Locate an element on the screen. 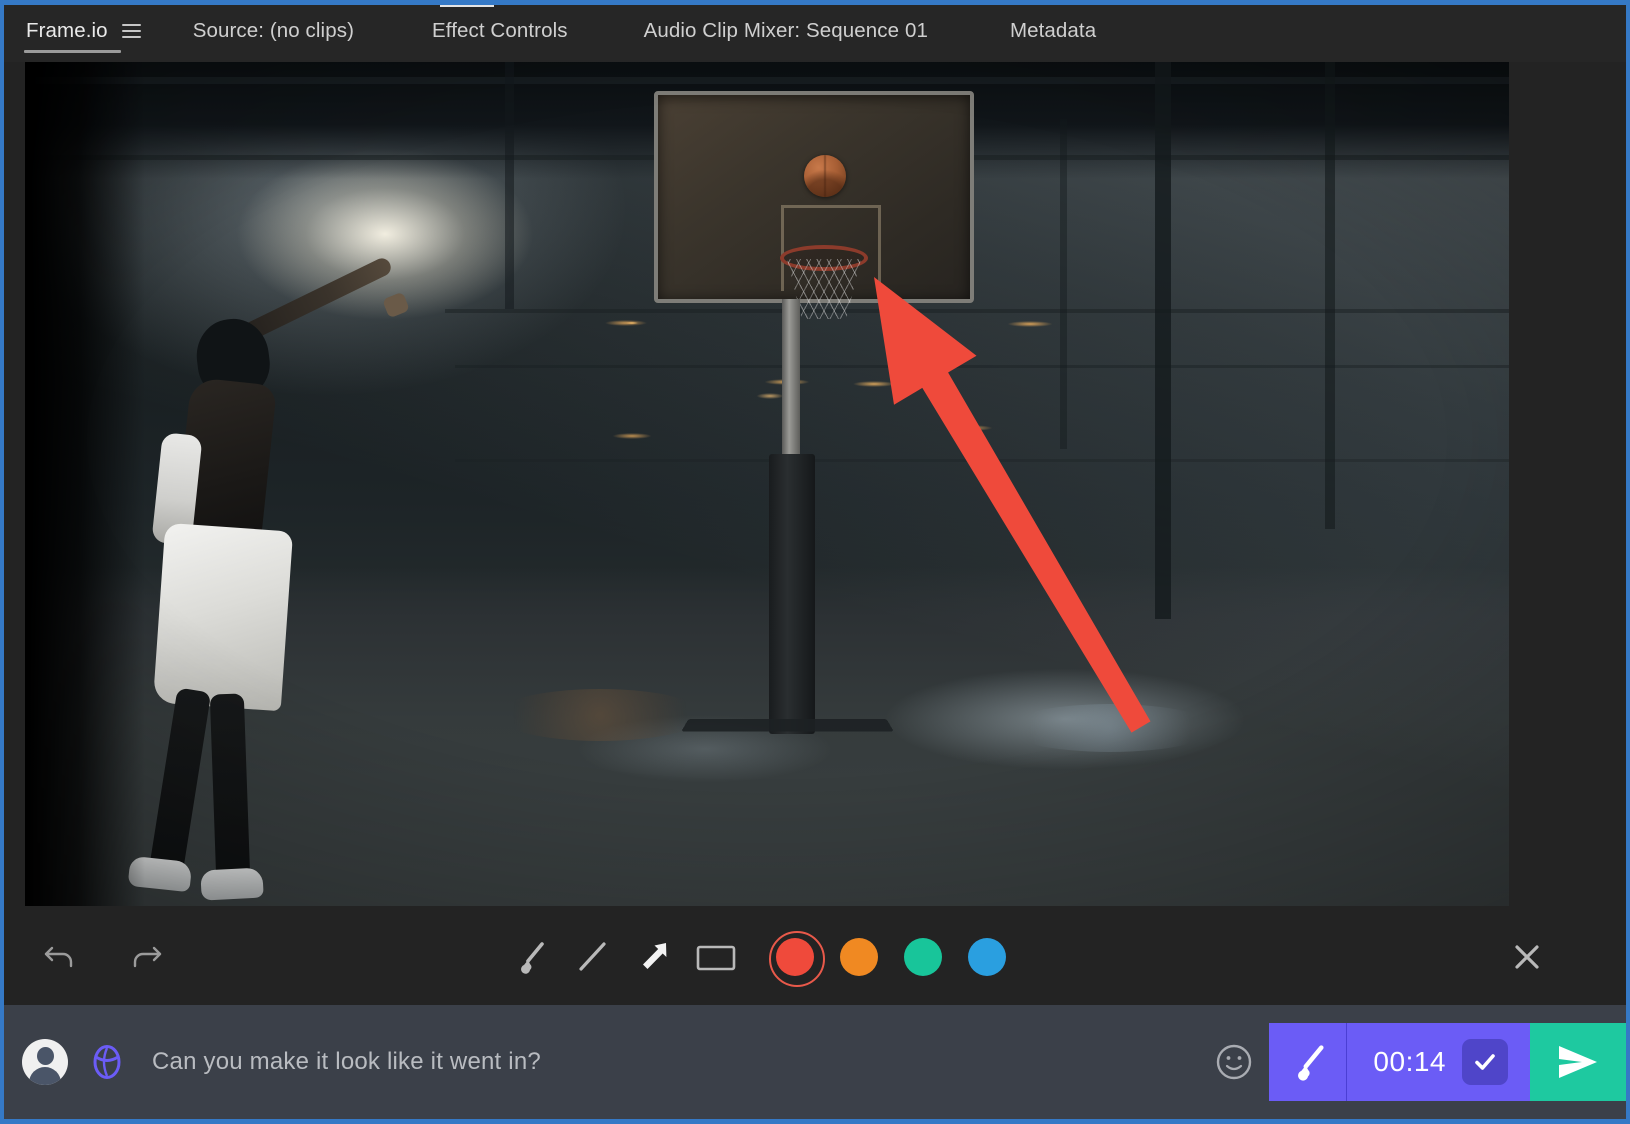 This screenshot has width=1630, height=1124. avatar-body is located at coordinates (45, 1076).